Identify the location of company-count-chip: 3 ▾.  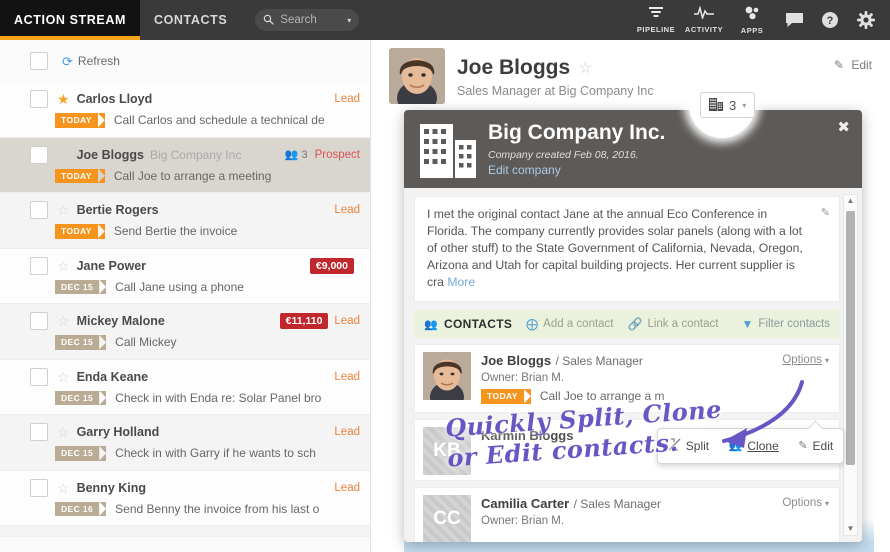
(728, 105).